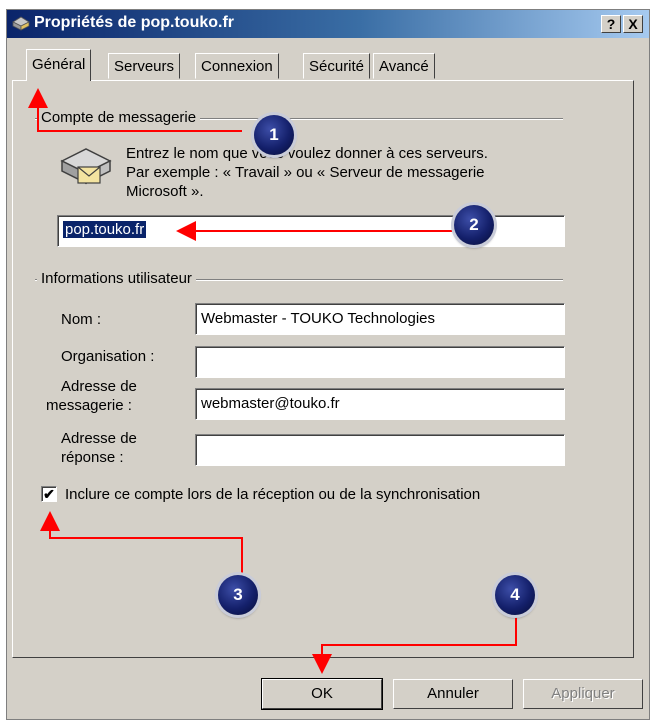  I want to click on annotation-badge-2: 2, so click(474, 225).